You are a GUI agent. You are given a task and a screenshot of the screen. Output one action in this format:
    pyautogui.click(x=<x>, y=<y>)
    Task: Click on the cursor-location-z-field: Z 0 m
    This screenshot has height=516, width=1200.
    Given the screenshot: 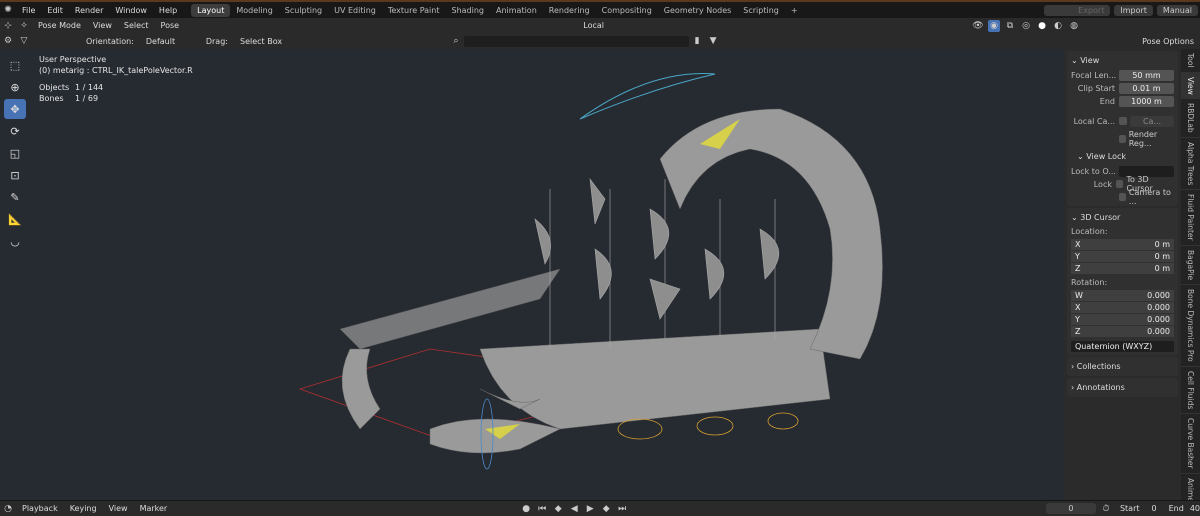 What is the action you would take?
    pyautogui.click(x=1122, y=268)
    